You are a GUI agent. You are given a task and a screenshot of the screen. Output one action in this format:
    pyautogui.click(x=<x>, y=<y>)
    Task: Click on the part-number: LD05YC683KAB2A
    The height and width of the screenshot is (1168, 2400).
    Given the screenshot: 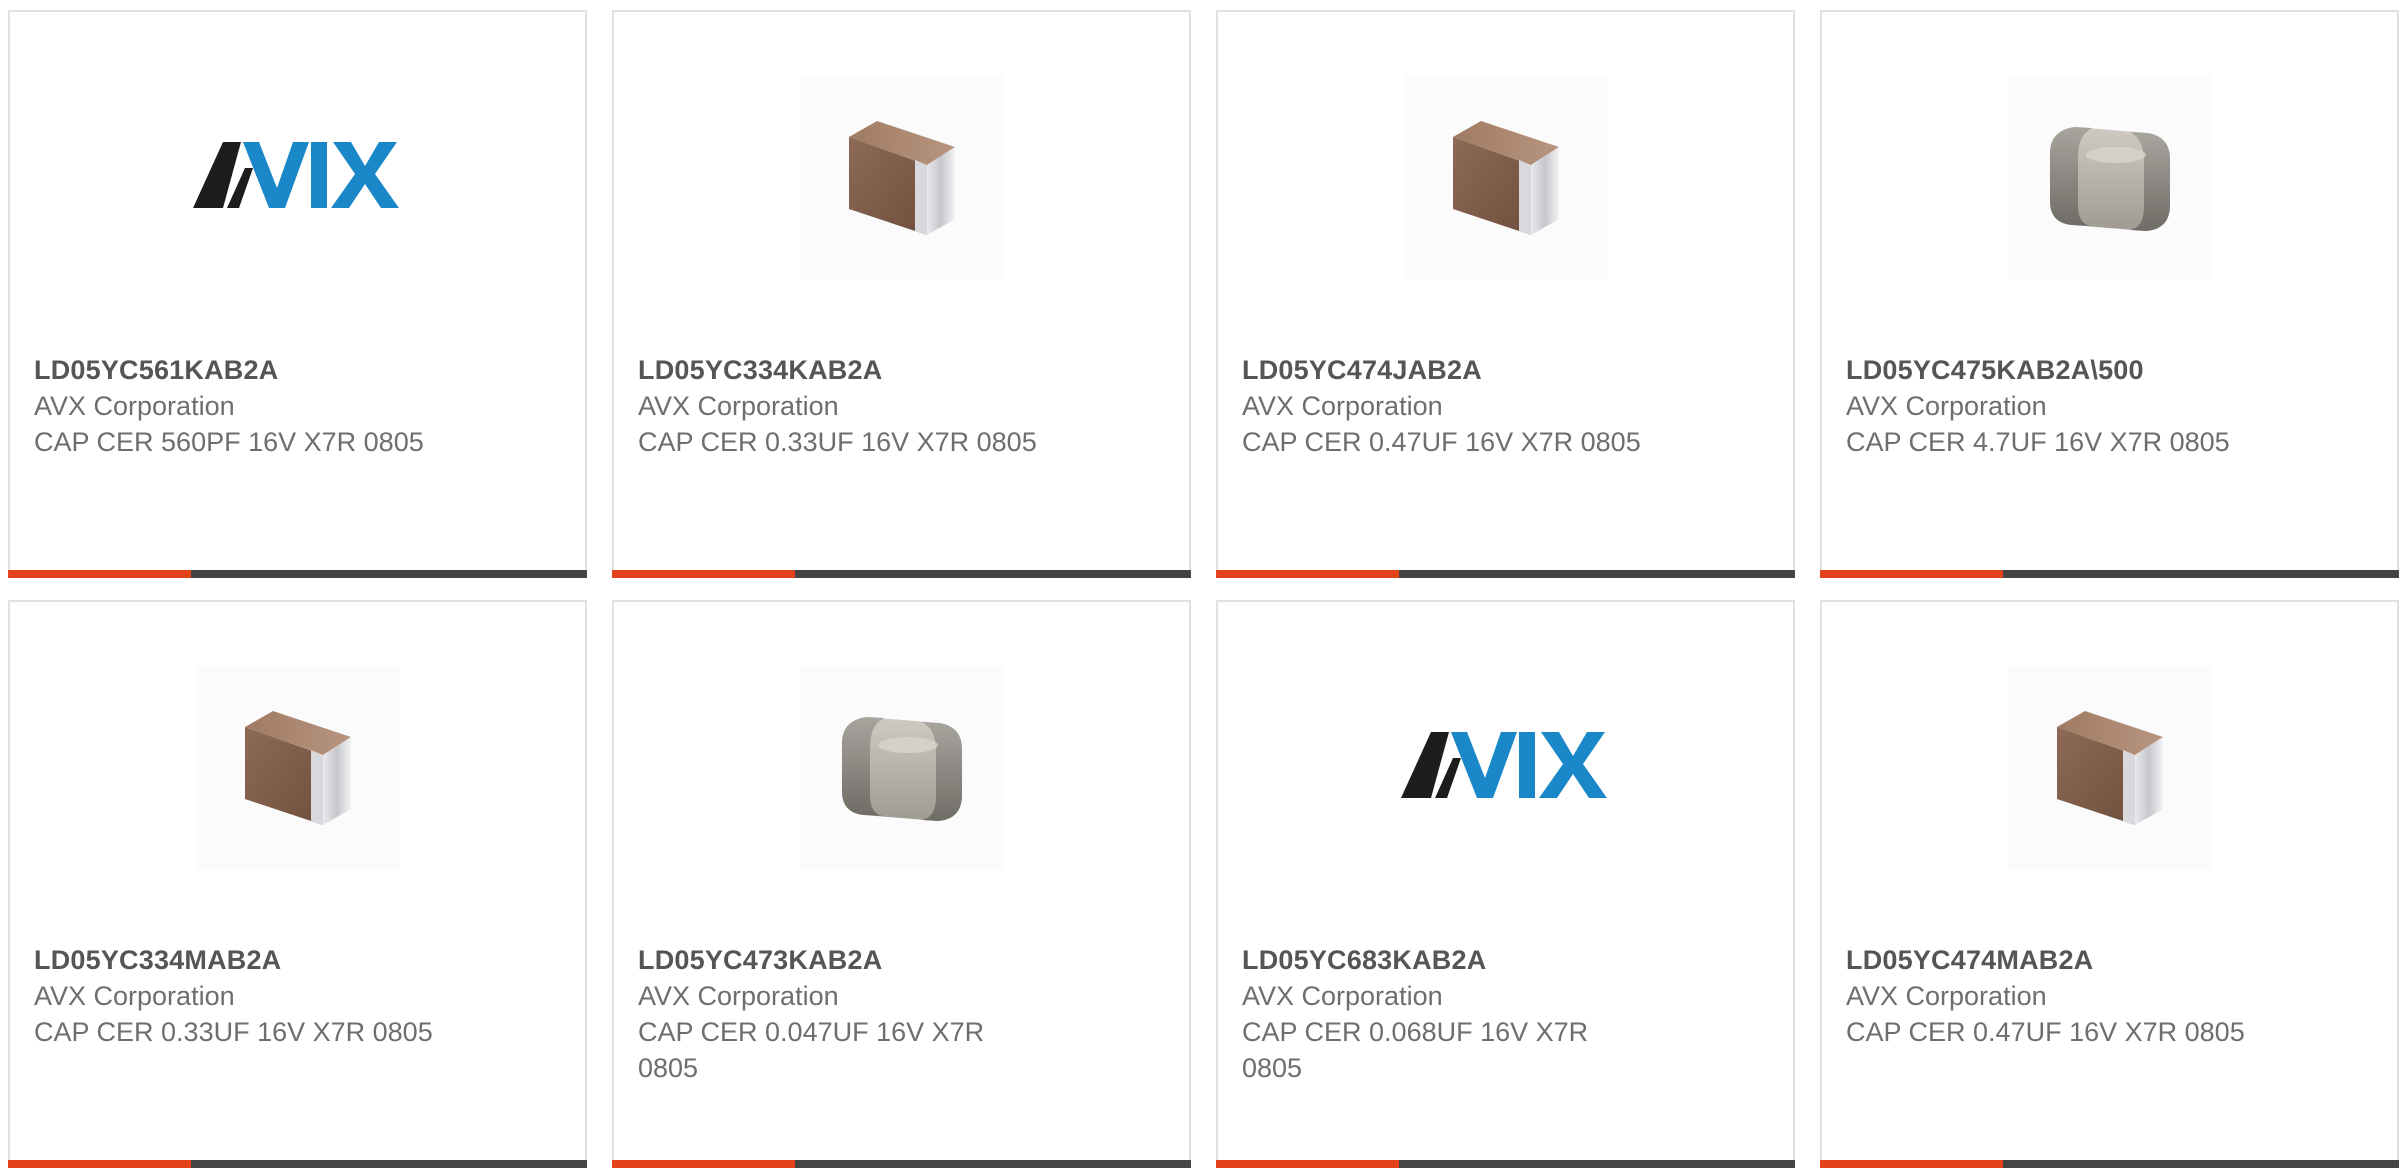 What is the action you would take?
    pyautogui.click(x=1505, y=960)
    